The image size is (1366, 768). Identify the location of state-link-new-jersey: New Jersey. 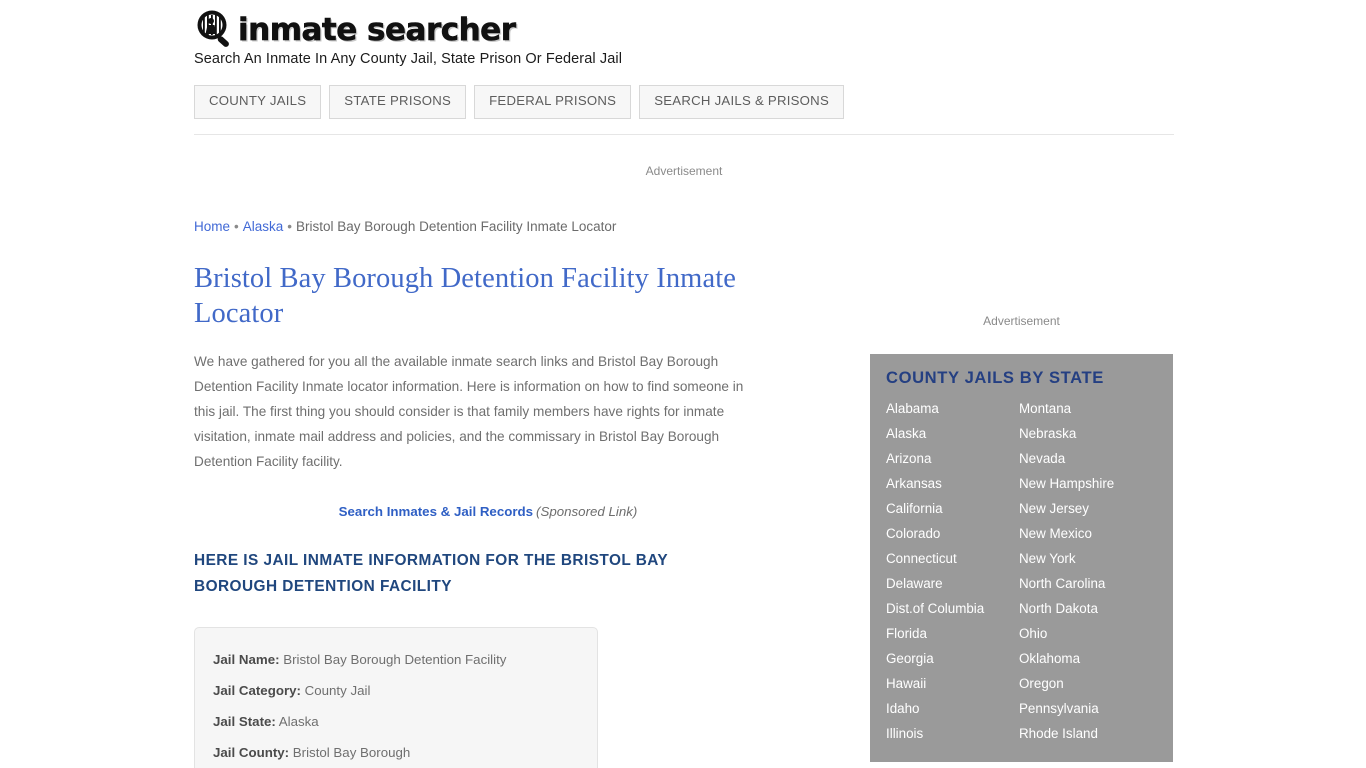
(1088, 508).